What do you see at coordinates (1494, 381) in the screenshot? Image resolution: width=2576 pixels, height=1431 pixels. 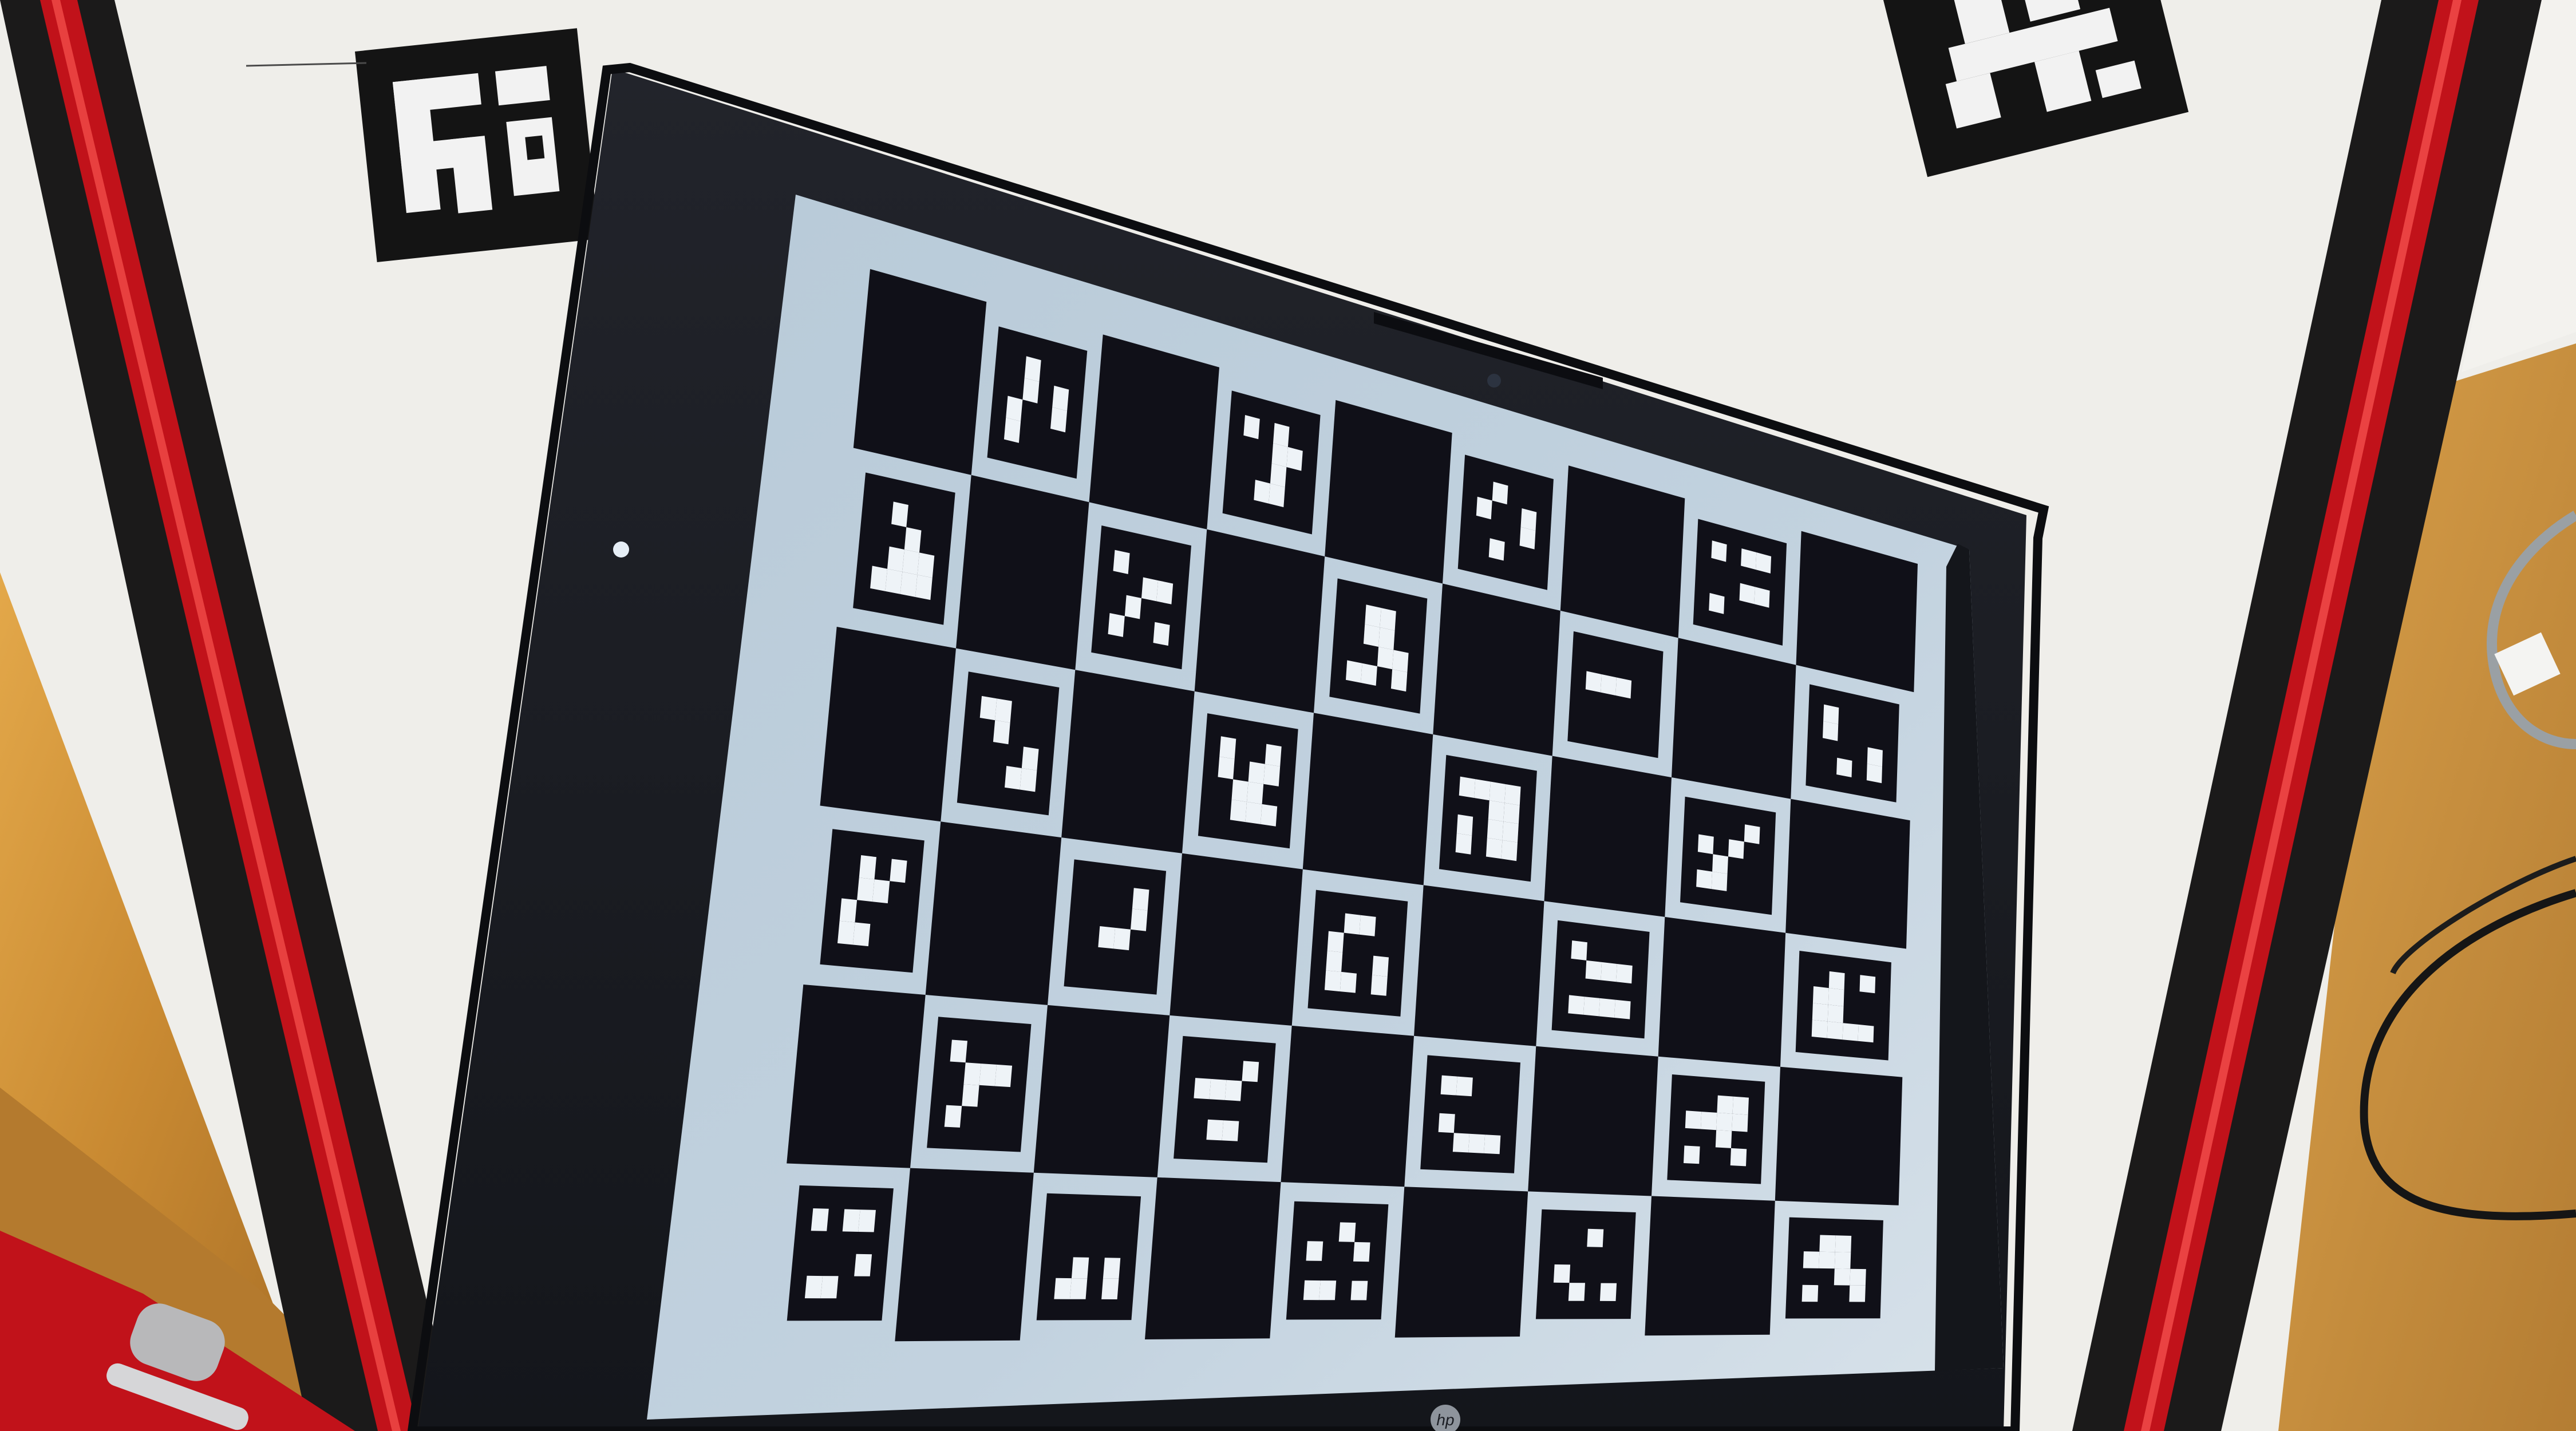 I see `webcam-icon` at bounding box center [1494, 381].